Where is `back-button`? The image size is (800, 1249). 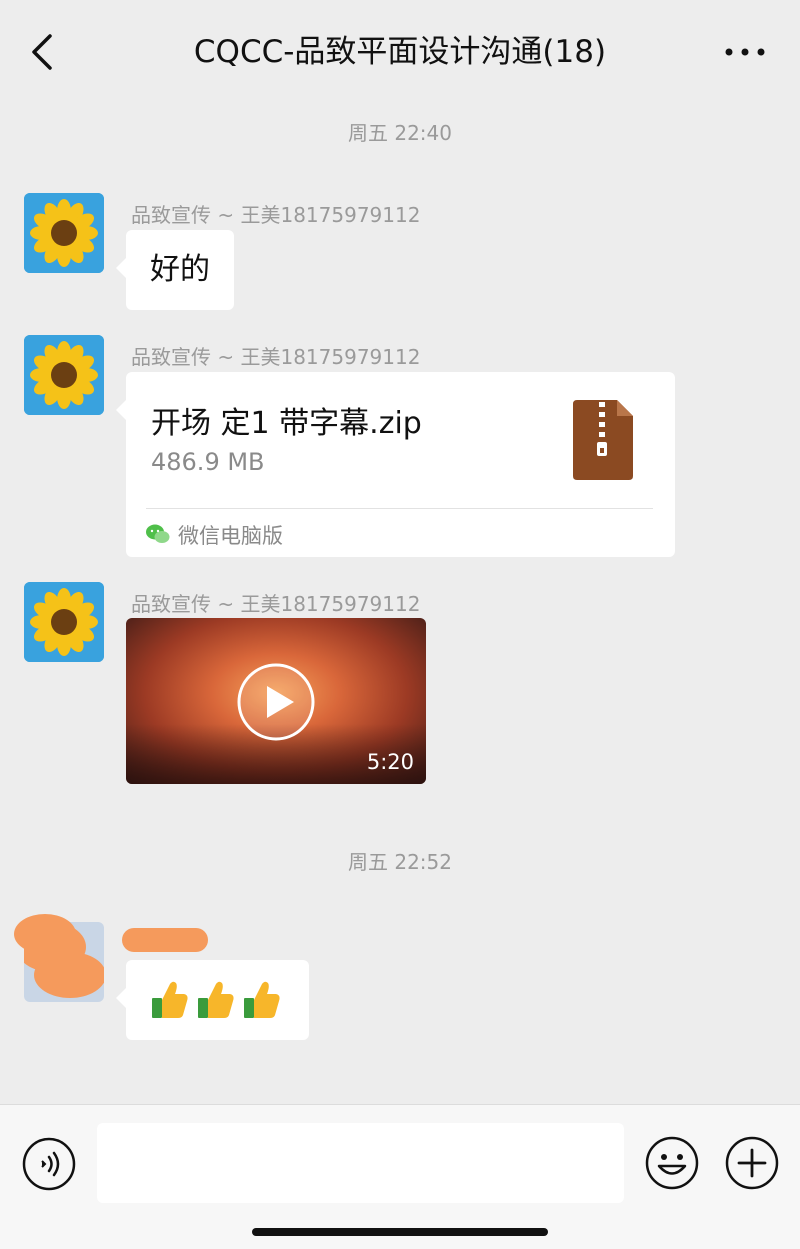
back-button is located at coordinates (44, 52).